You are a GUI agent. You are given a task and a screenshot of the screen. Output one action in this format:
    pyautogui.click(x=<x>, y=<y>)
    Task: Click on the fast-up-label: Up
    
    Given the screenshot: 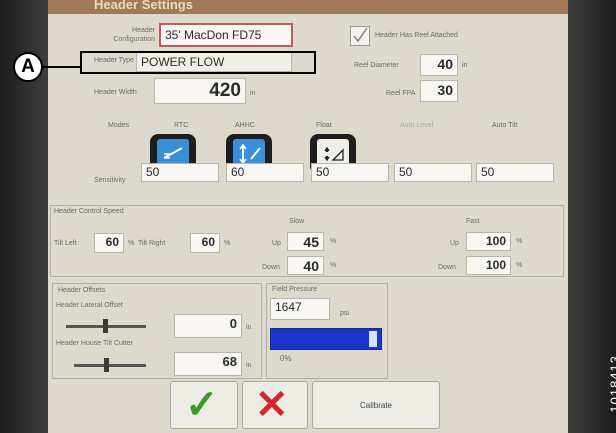 What is the action you would take?
    pyautogui.click(x=454, y=243)
    